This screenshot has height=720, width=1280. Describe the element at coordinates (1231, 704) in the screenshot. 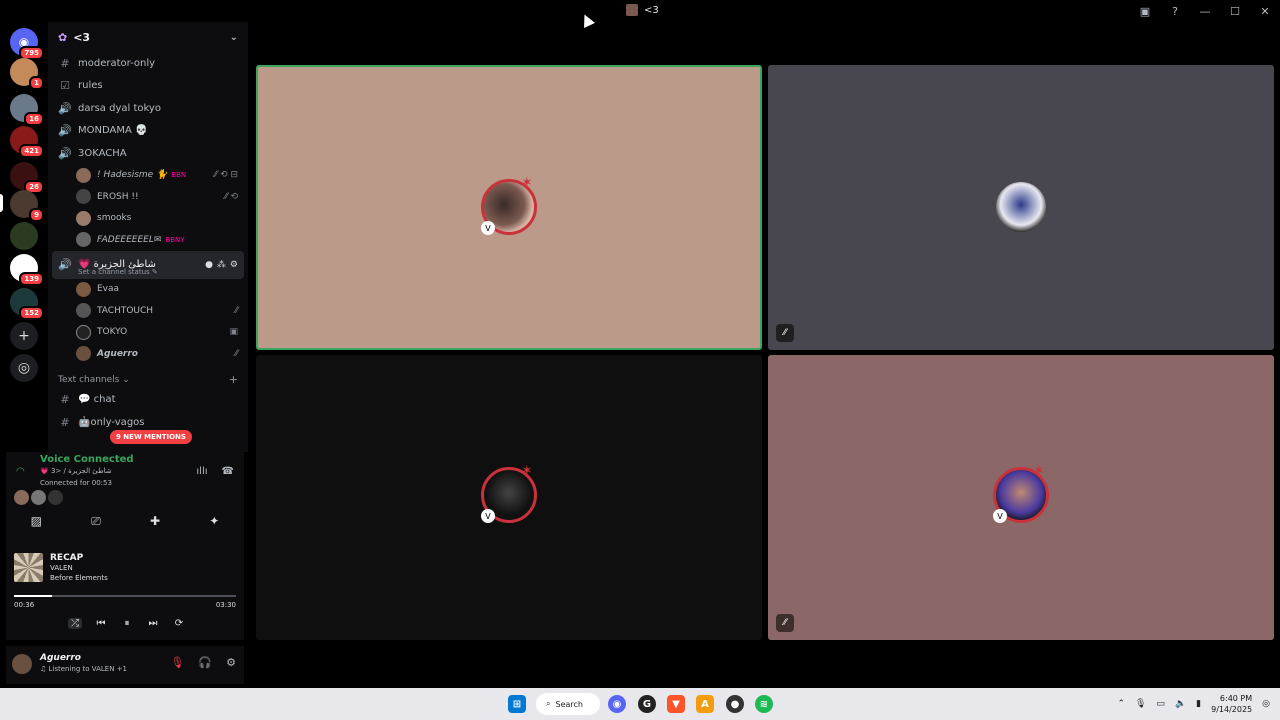

I see `clock: 6:40 PM 9/14/2025` at that location.